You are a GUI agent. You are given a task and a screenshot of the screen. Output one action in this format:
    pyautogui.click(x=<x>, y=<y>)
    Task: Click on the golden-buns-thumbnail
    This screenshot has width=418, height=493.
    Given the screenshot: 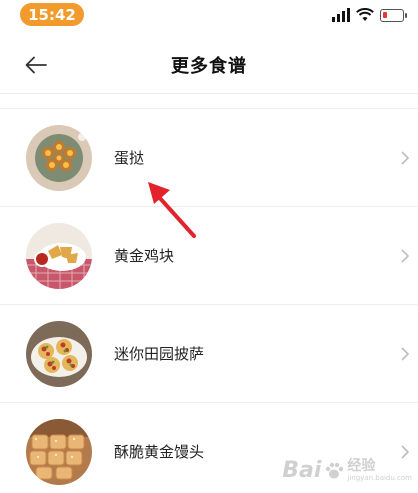 What is the action you would take?
    pyautogui.click(x=59, y=452)
    